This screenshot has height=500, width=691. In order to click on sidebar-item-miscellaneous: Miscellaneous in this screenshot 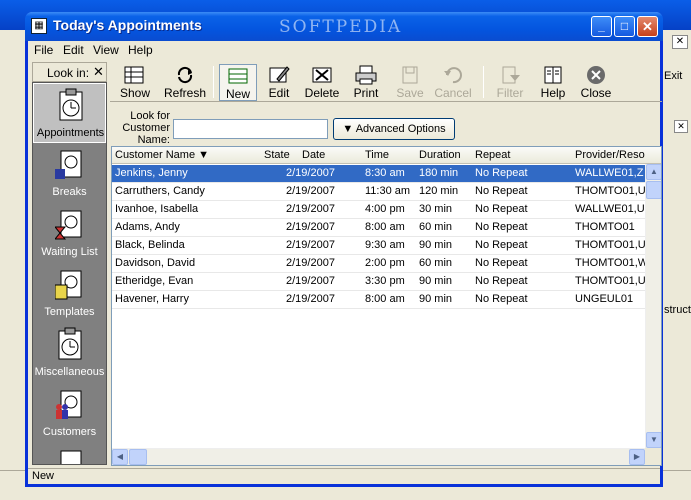, I will do `click(69, 353)`.